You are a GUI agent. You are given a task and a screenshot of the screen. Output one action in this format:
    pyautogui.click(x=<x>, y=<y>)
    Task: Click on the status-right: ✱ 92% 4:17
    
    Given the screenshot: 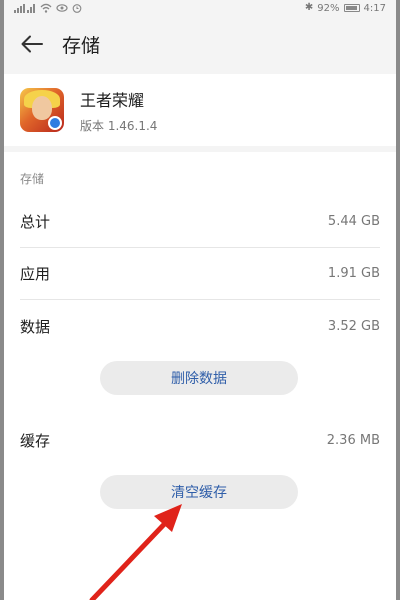 What is the action you would take?
    pyautogui.click(x=345, y=8)
    